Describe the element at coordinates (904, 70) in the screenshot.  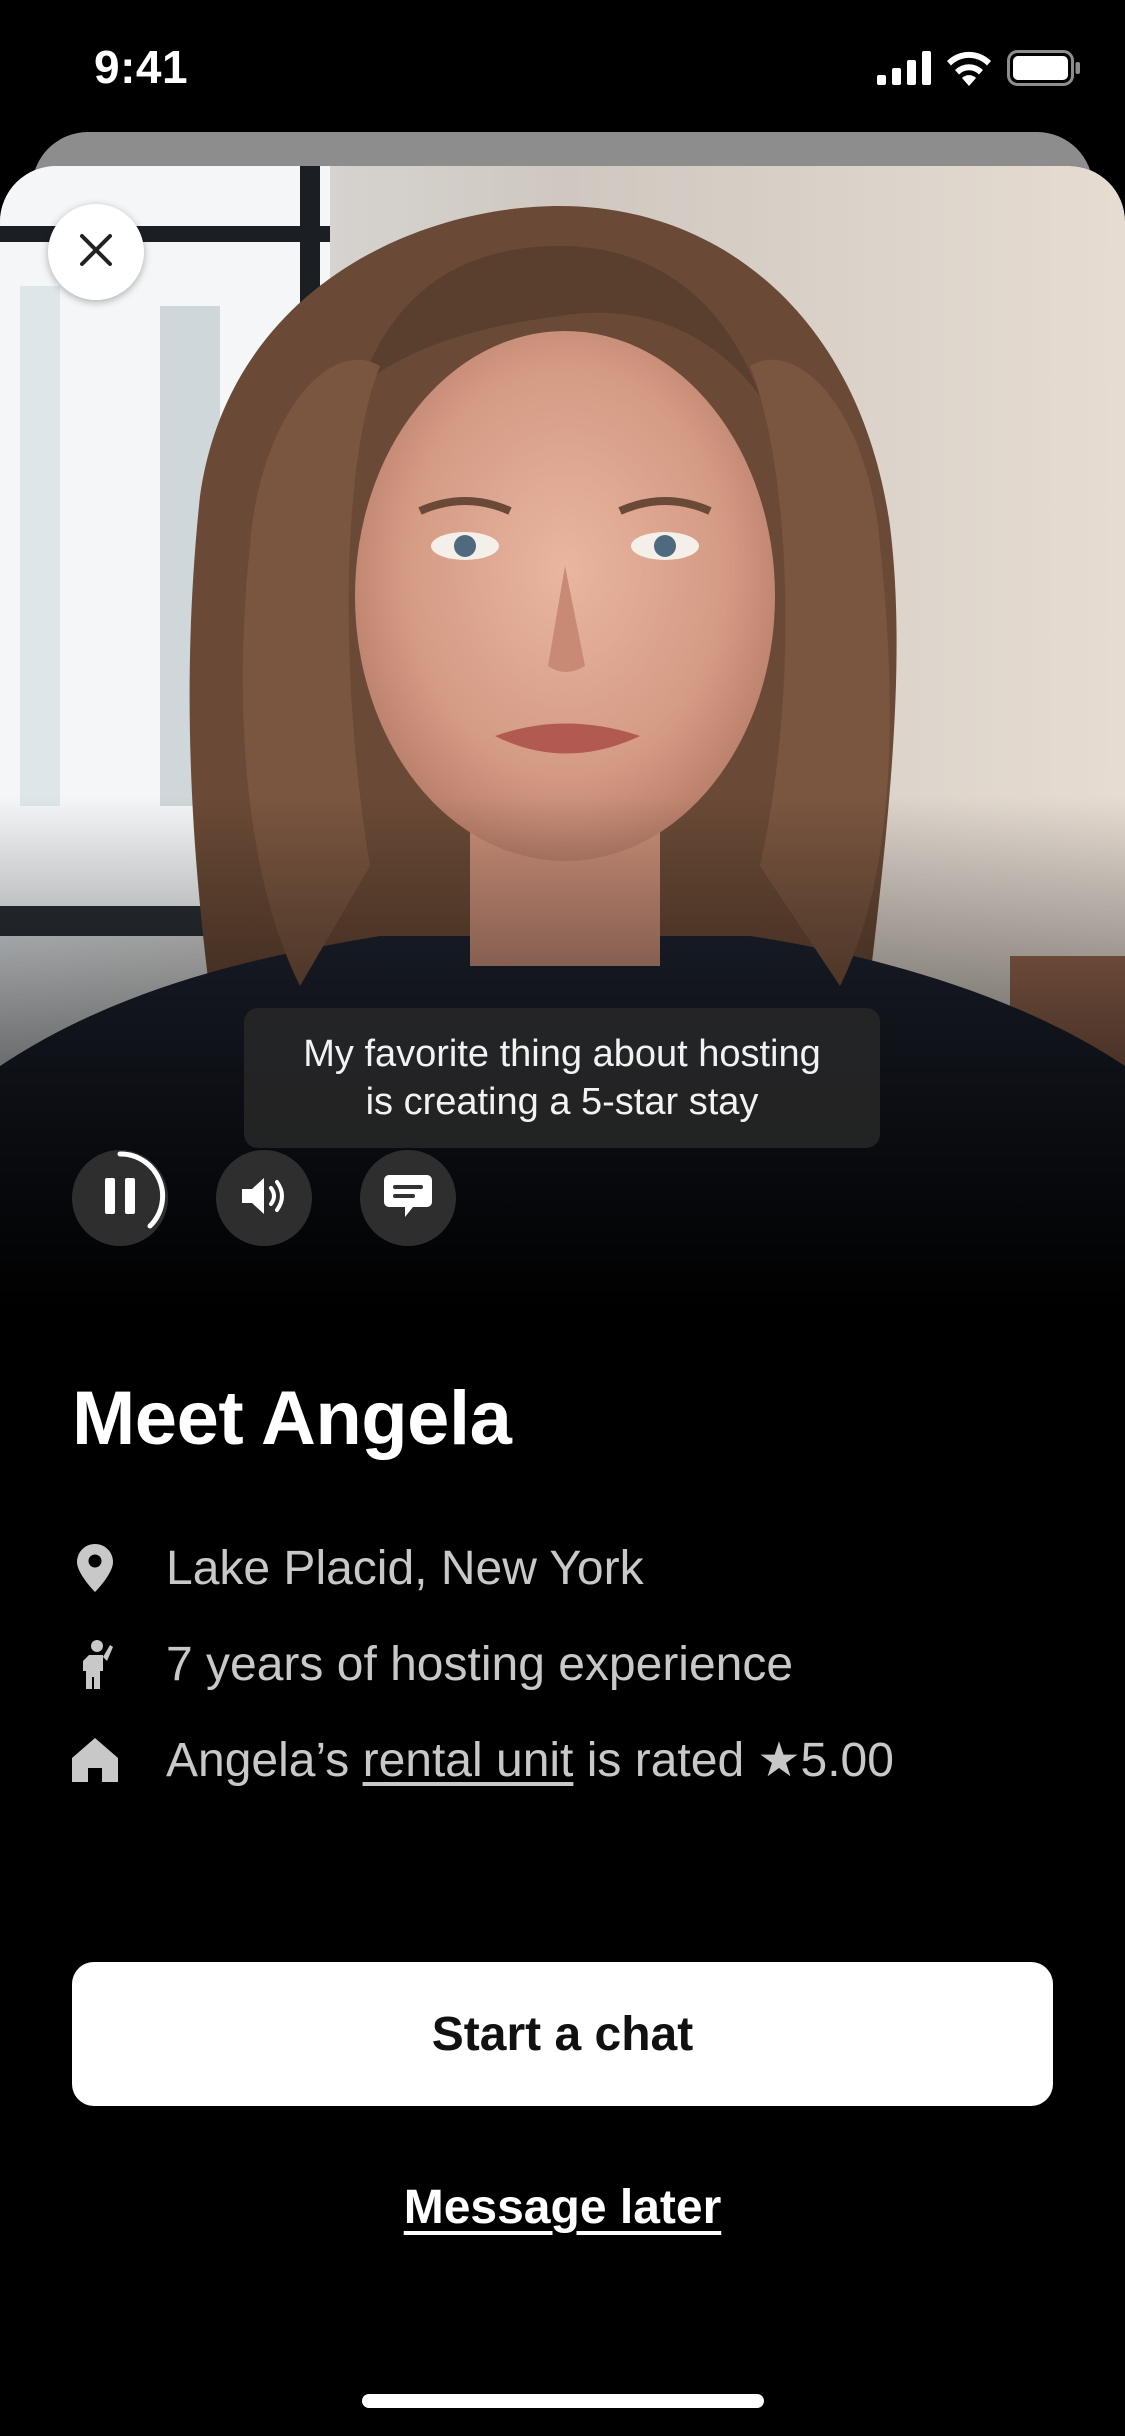
I see `cellular-signal-icon` at that location.